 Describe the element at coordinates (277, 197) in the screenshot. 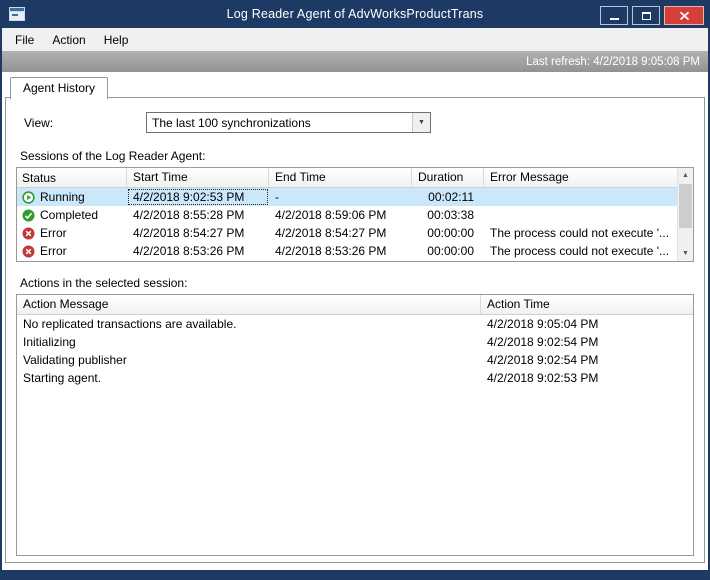

I see `end-time-cell: -` at that location.